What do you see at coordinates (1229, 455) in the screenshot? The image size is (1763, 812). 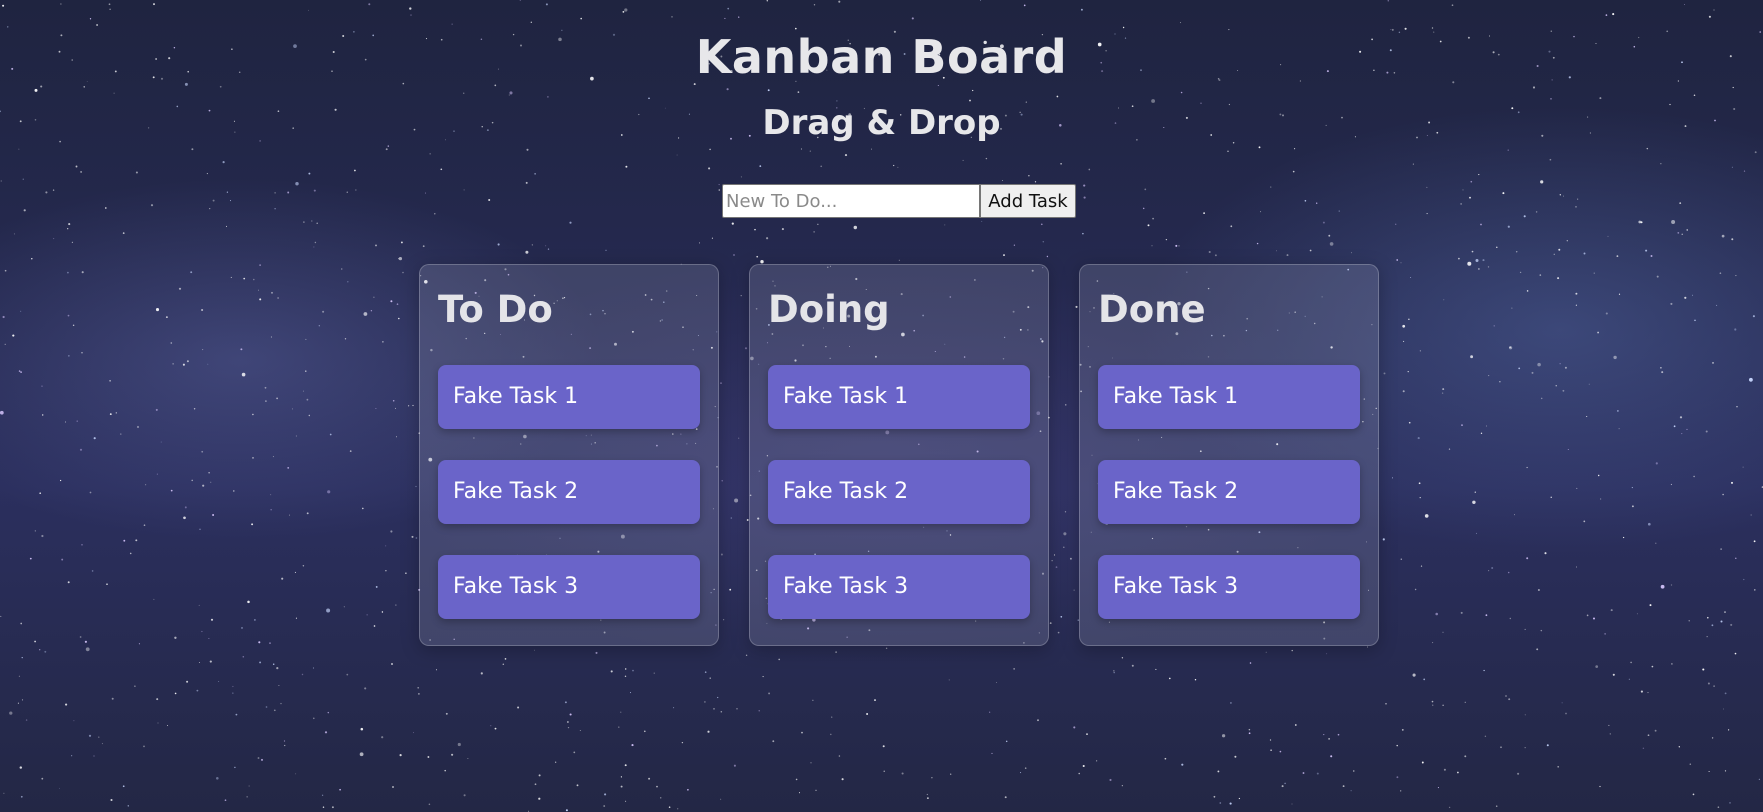 I see `column-done: Done Fake Task 1 Fake Task 2 Fake Task 3` at bounding box center [1229, 455].